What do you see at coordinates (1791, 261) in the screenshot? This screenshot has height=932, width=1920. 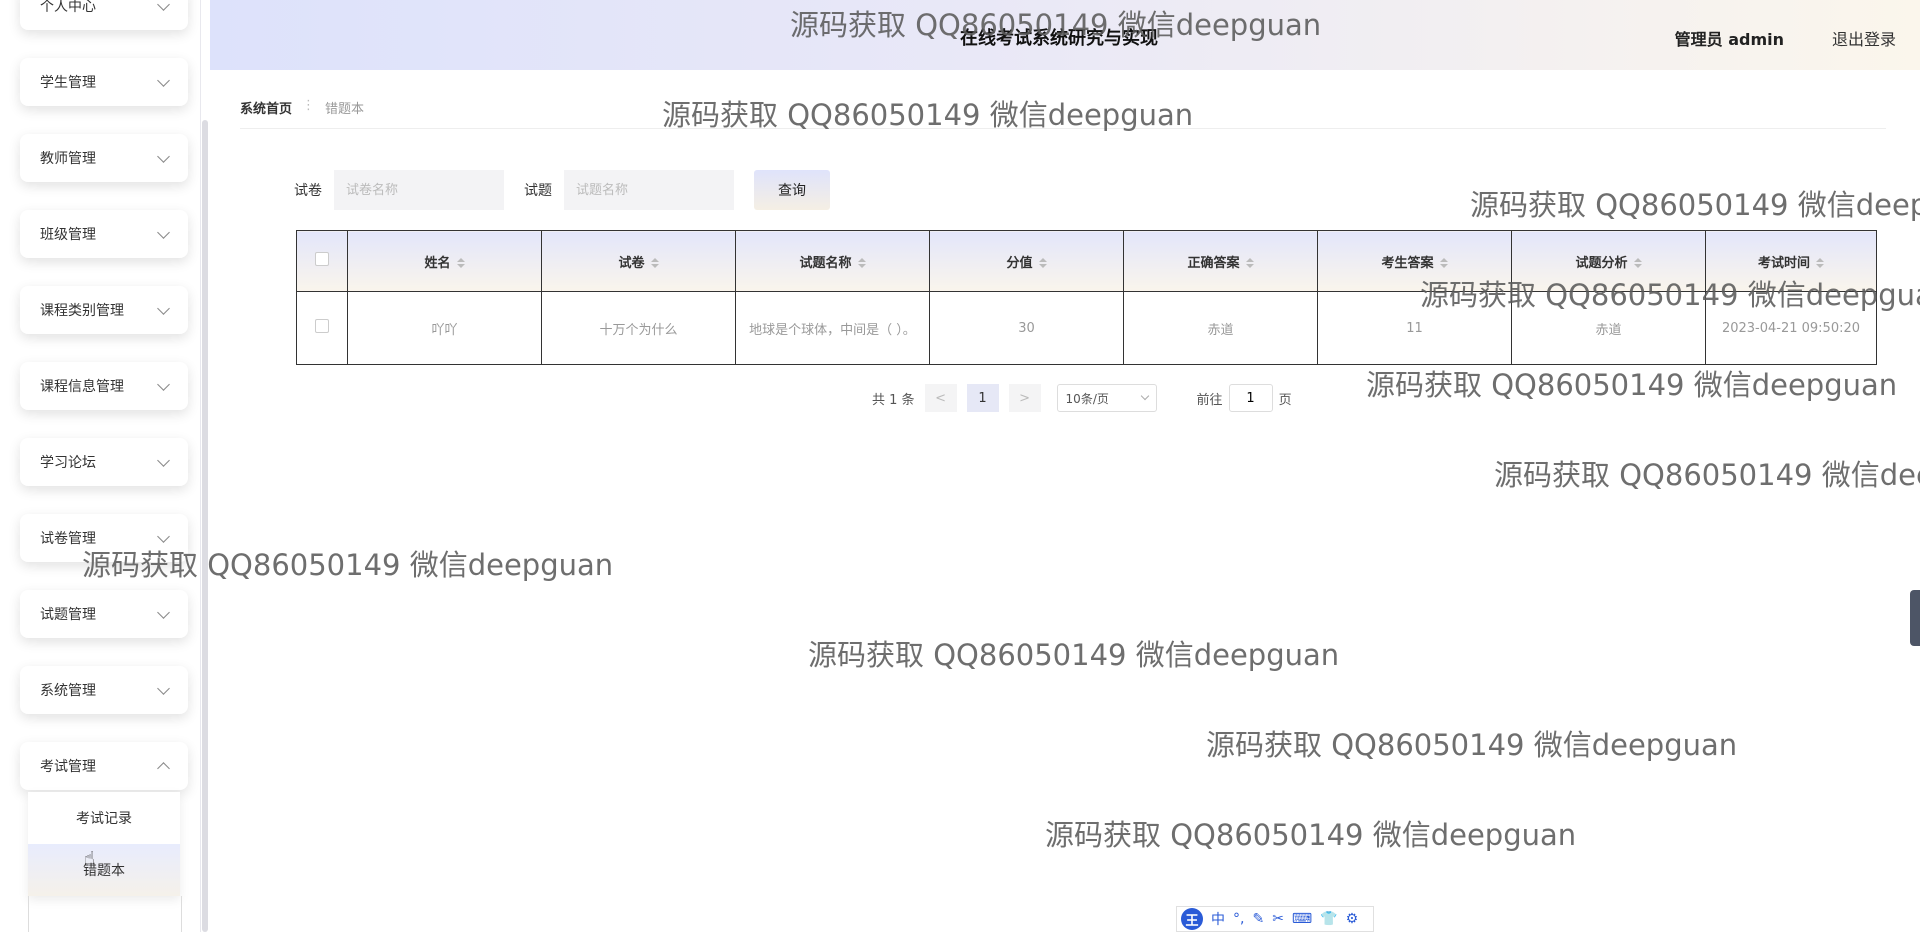 I see `column-header: 考试时间` at bounding box center [1791, 261].